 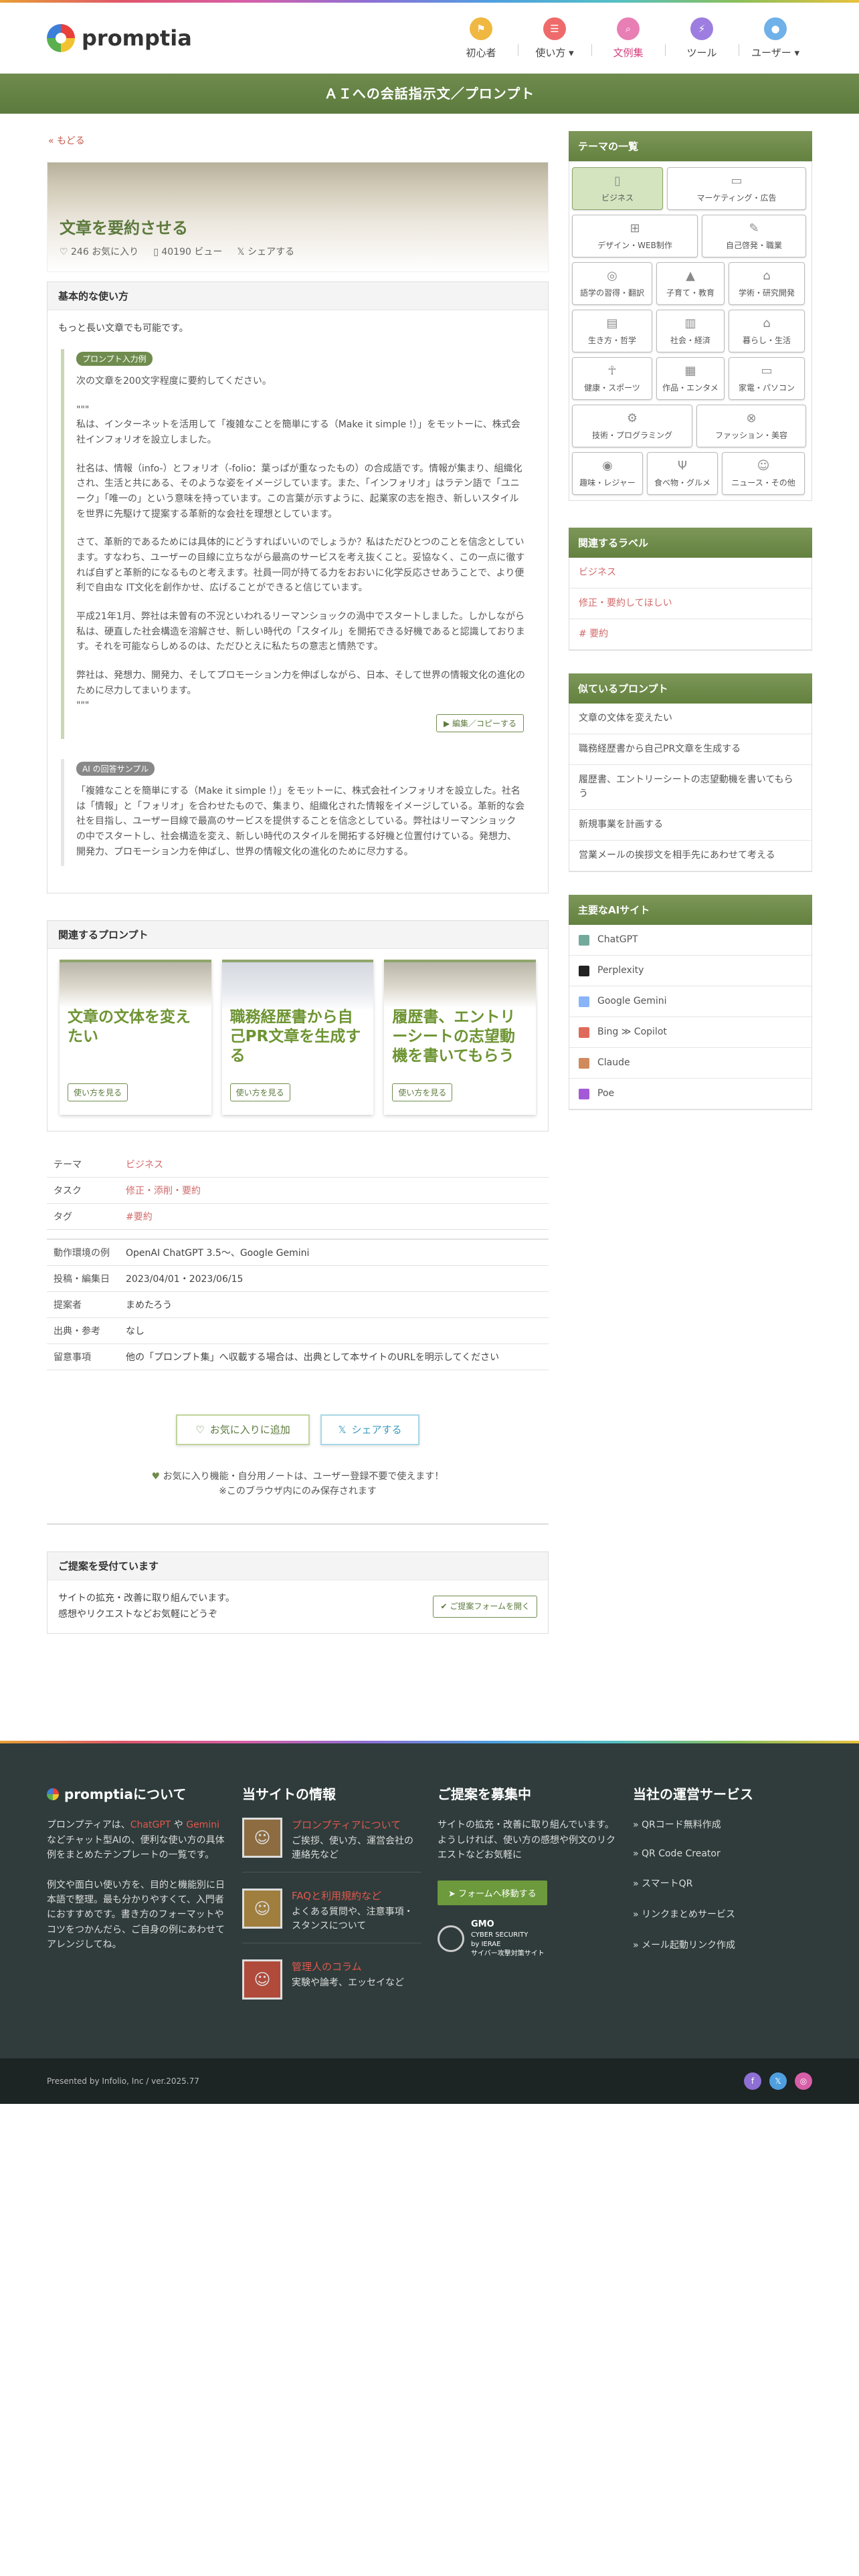 What do you see at coordinates (612, 331) in the screenshot?
I see `theme-button: ▤ 生き方・哲学` at bounding box center [612, 331].